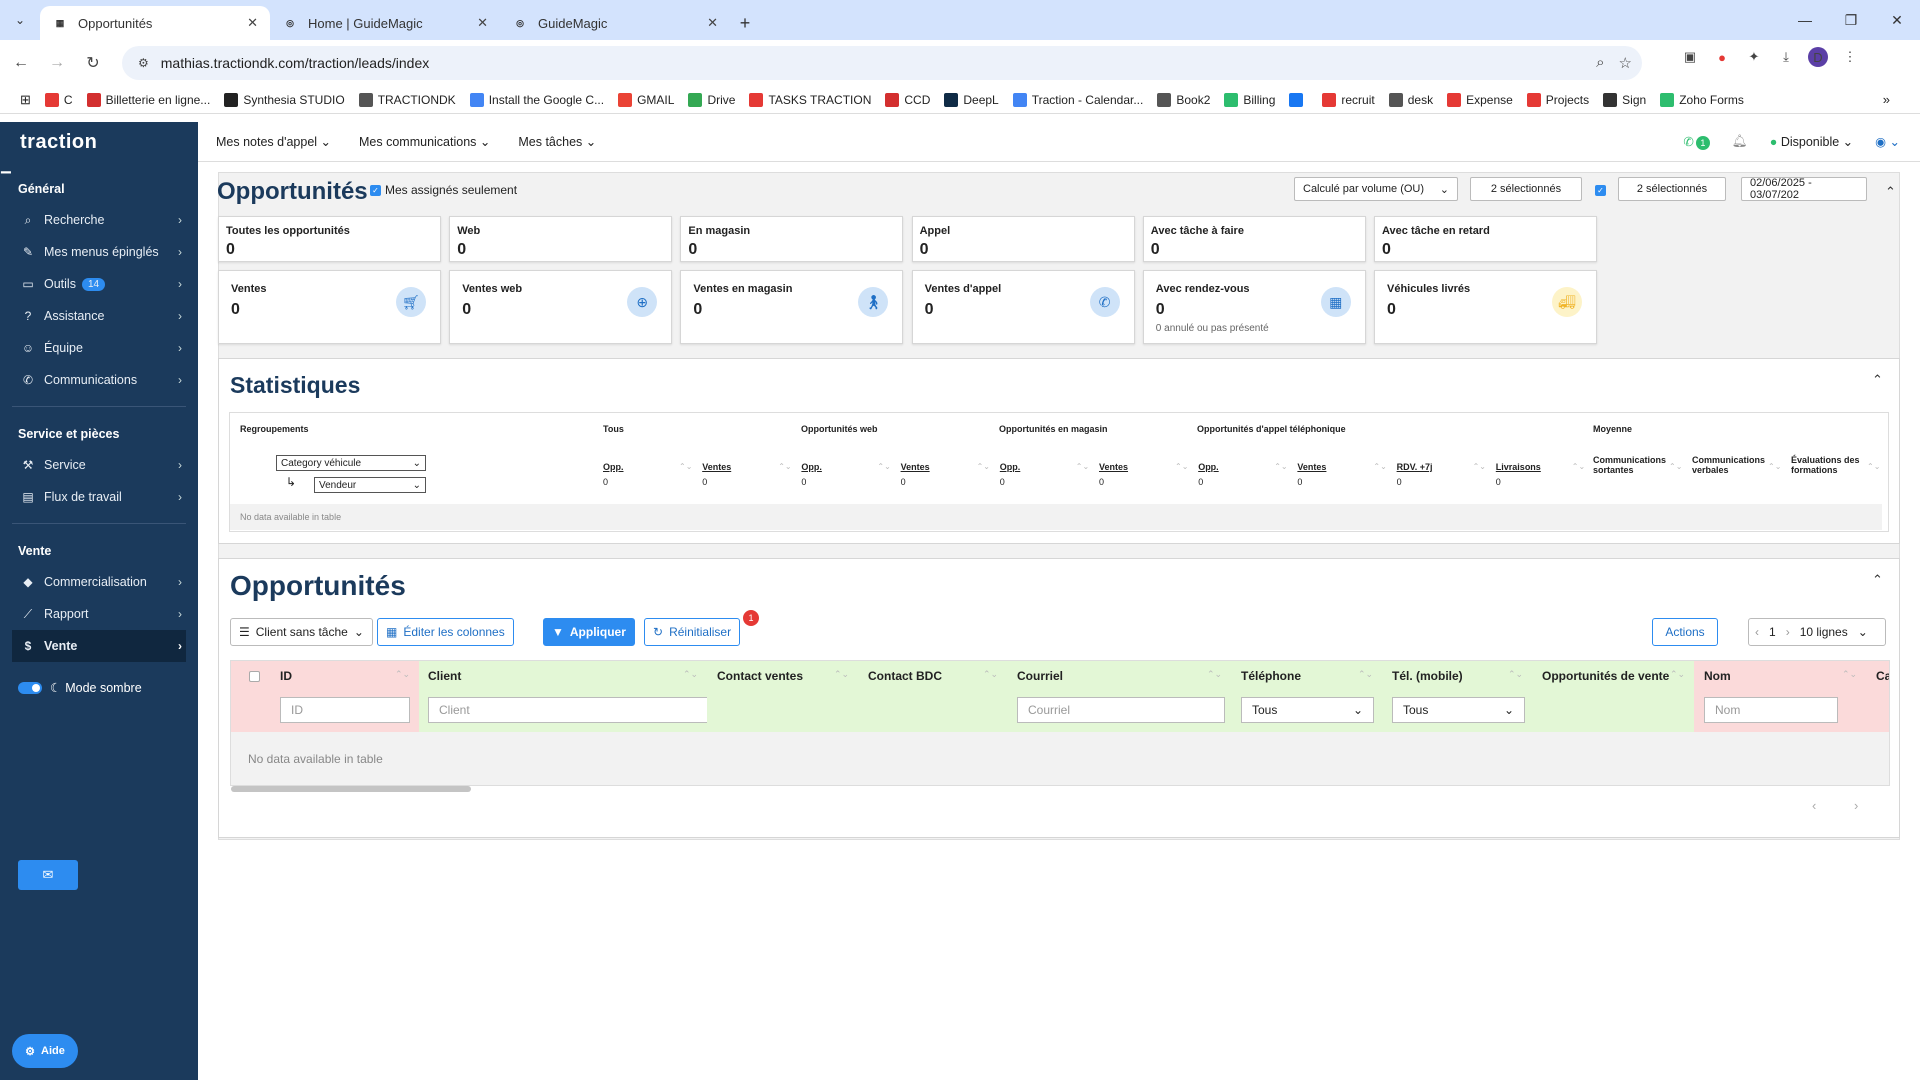 Image resolution: width=1920 pixels, height=1080 pixels. Describe the element at coordinates (424, 141) in the screenshot. I see `topnav-menu: Mes communications ⌄` at that location.